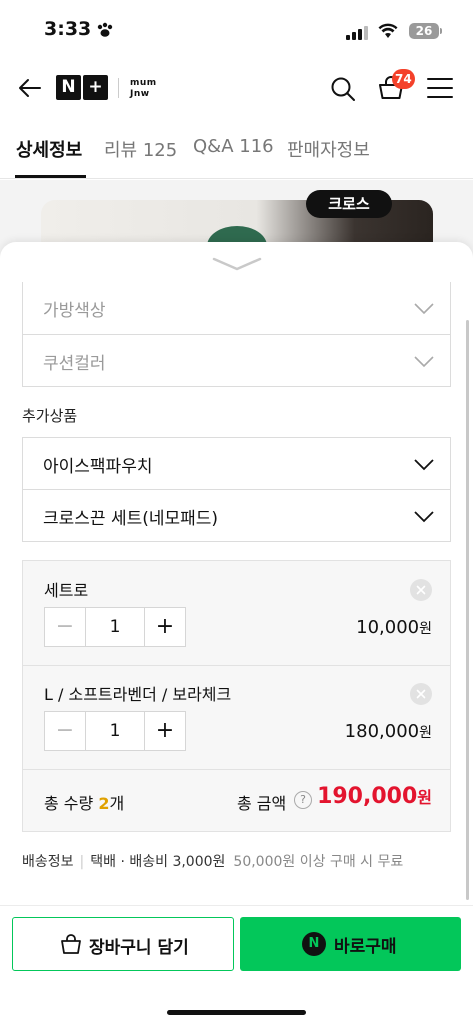 This screenshot has height=1024, width=473. I want to click on brand-logo: mum Jnw, so click(143, 88).